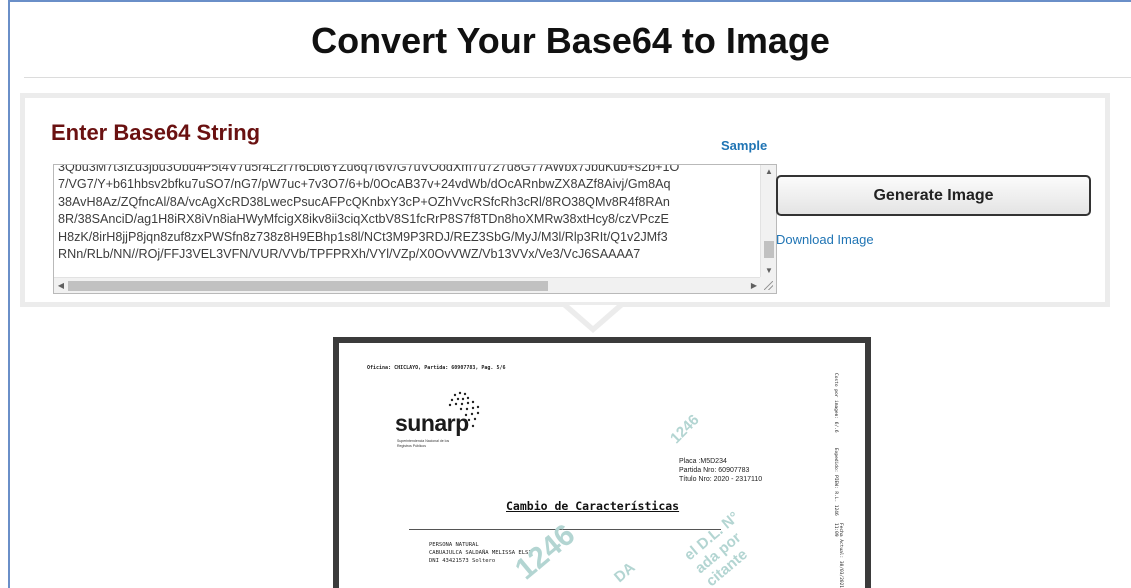 The image size is (1131, 588). What do you see at coordinates (593, 319) in the screenshot?
I see `panel-pointer-arrow` at bounding box center [593, 319].